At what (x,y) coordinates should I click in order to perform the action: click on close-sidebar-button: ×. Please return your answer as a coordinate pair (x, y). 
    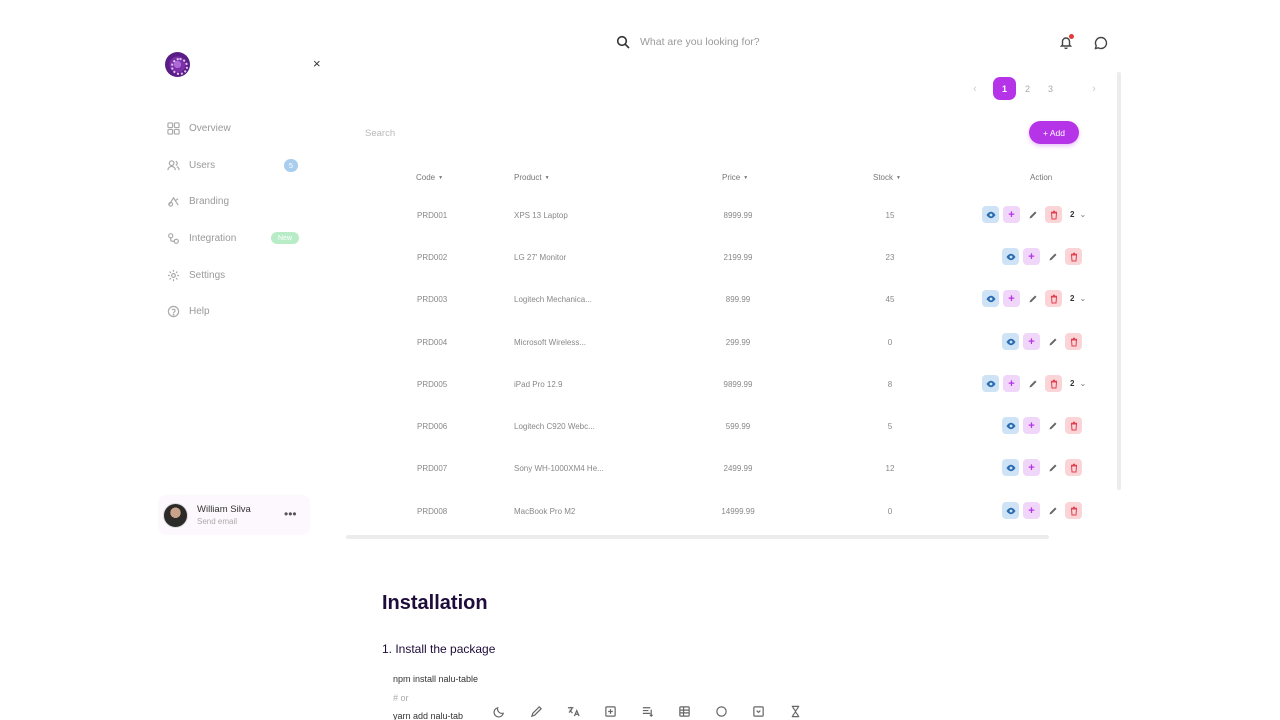
    Looking at the image, I should click on (317, 63).